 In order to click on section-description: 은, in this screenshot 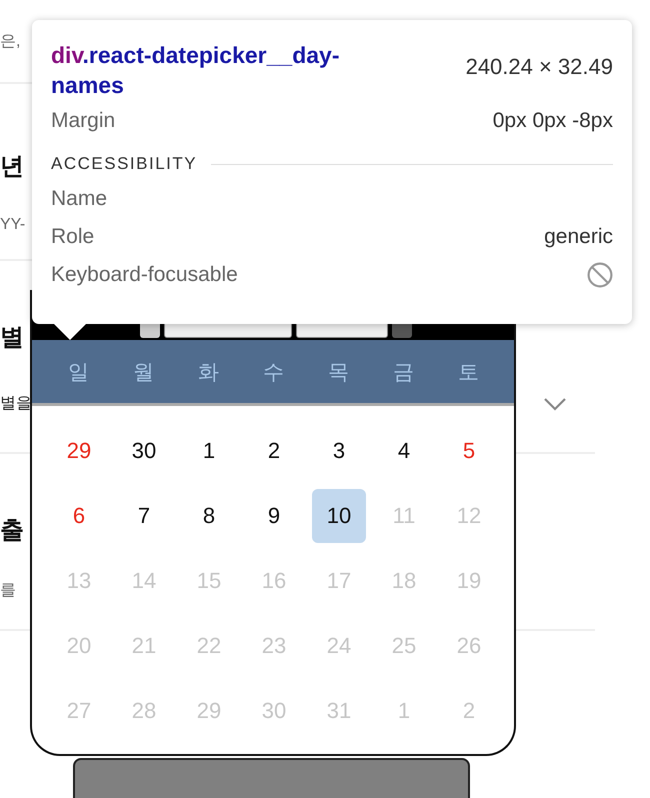, I will do `click(10, 42)`.